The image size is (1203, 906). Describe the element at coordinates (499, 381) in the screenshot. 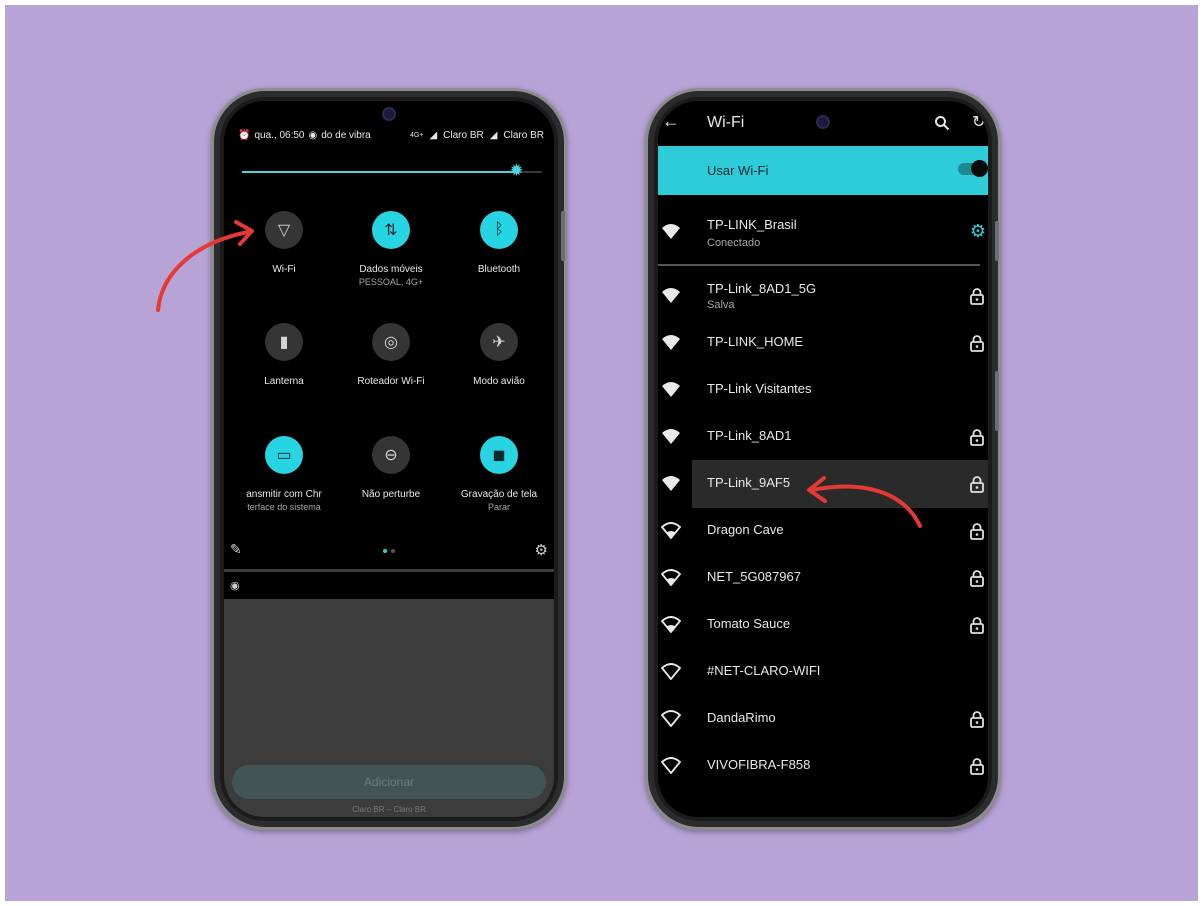

I see `tile-label: Modo avião` at that location.